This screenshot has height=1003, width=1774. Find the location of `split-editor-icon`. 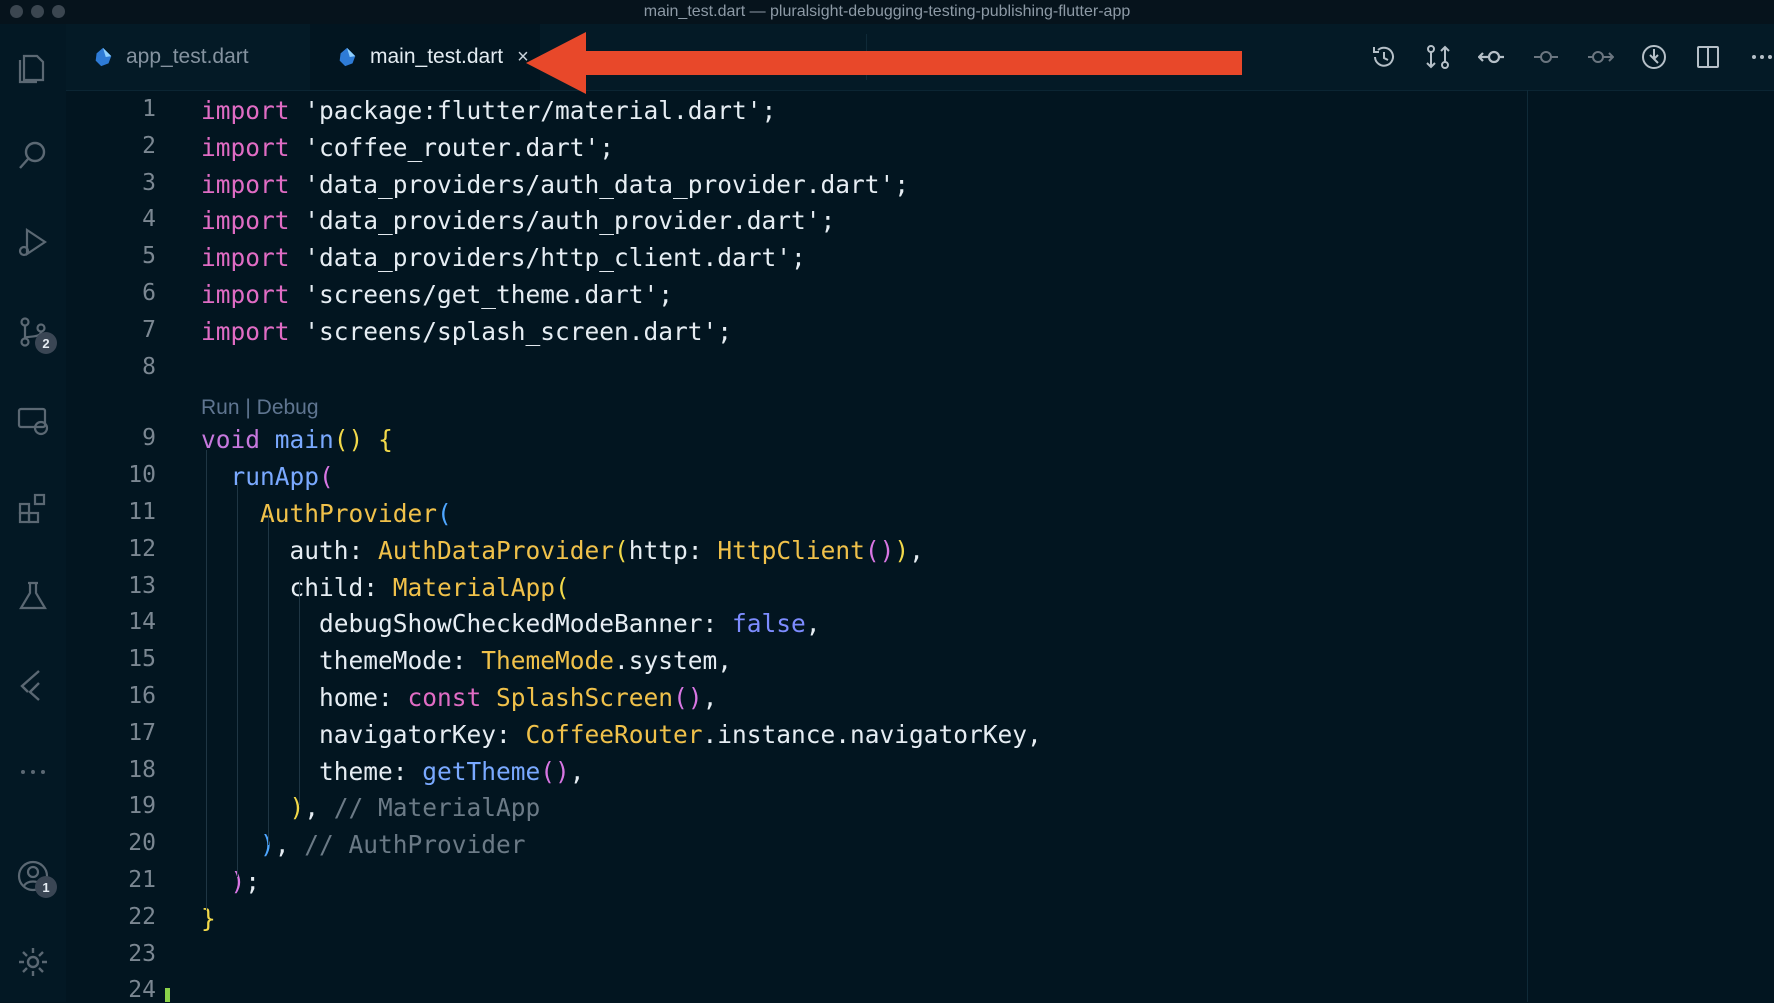

split-editor-icon is located at coordinates (1708, 57).